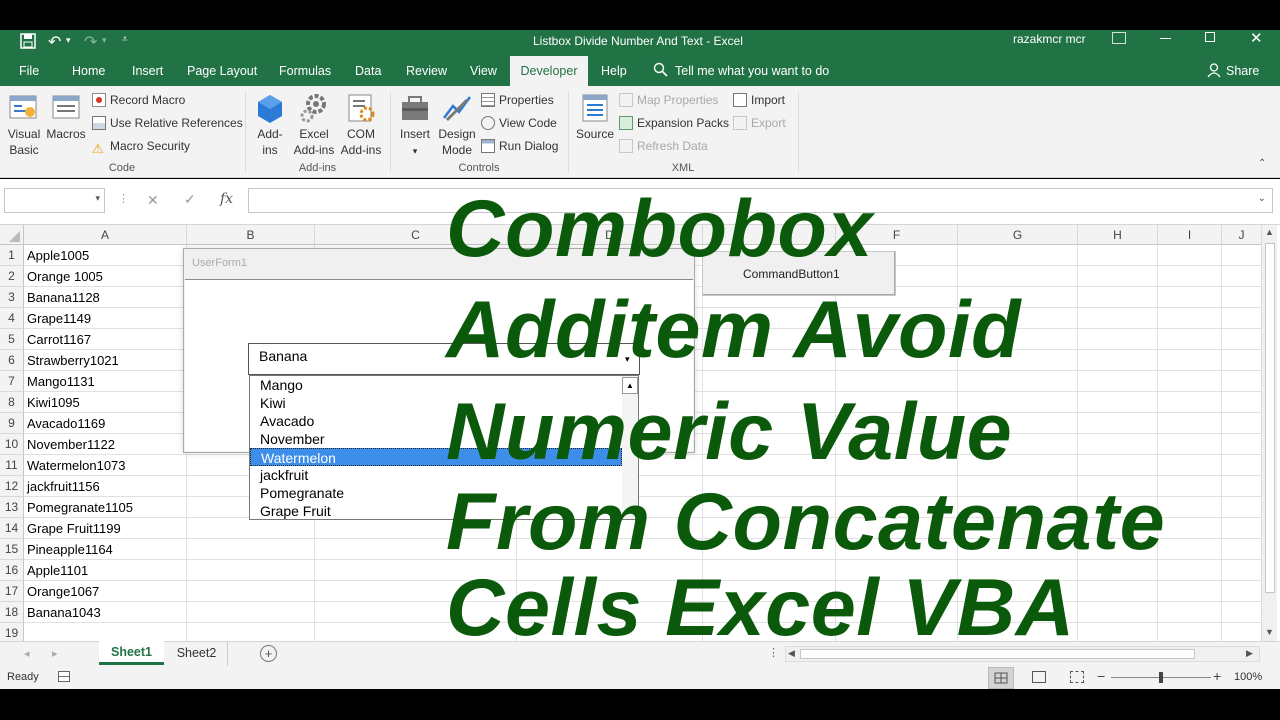 The image size is (1280, 720). What do you see at coordinates (24, 125) in the screenshot?
I see `visual-basic-button: Visual Basic` at bounding box center [24, 125].